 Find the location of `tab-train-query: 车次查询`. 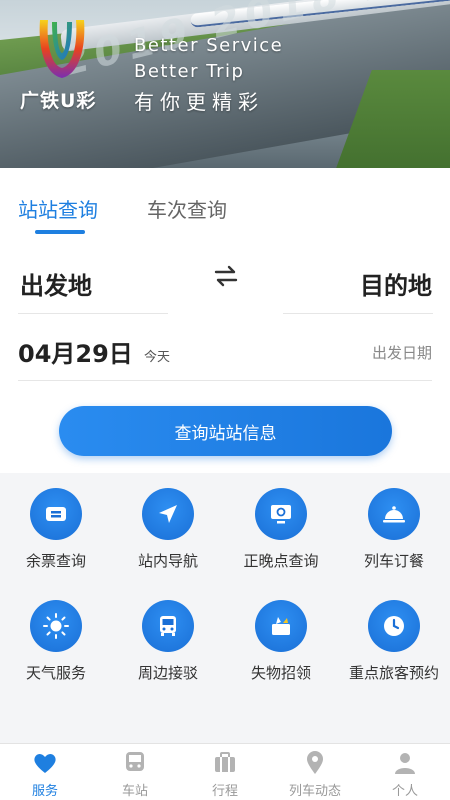

tab-train-query: 车次查询 is located at coordinates (187, 208).